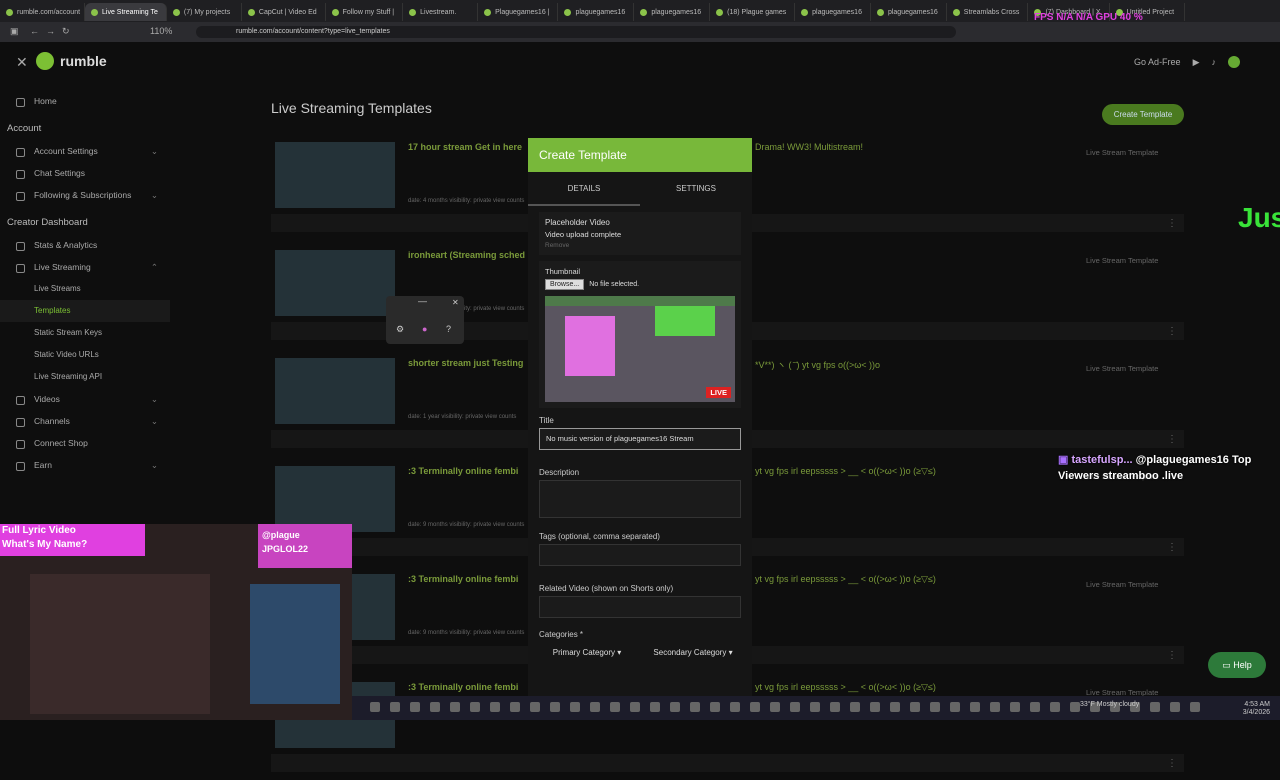 The width and height of the screenshot is (1280, 780). I want to click on create-template-button: Create Template, so click(1143, 114).